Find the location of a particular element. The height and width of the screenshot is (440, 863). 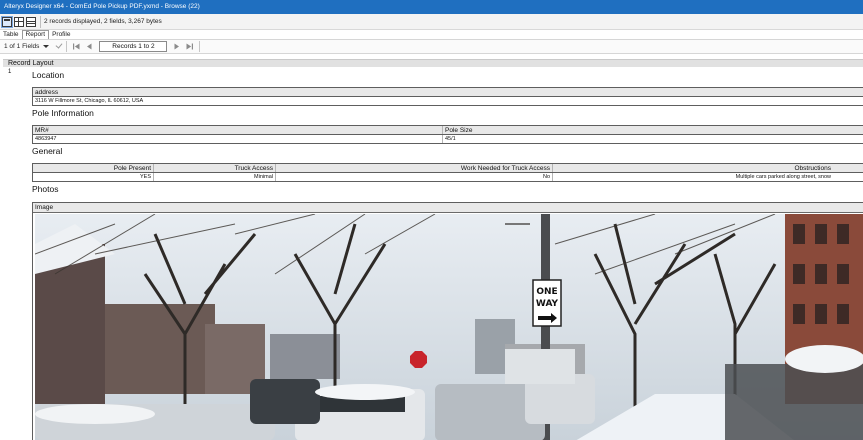

tab-profile: Profile is located at coordinates (61, 34).